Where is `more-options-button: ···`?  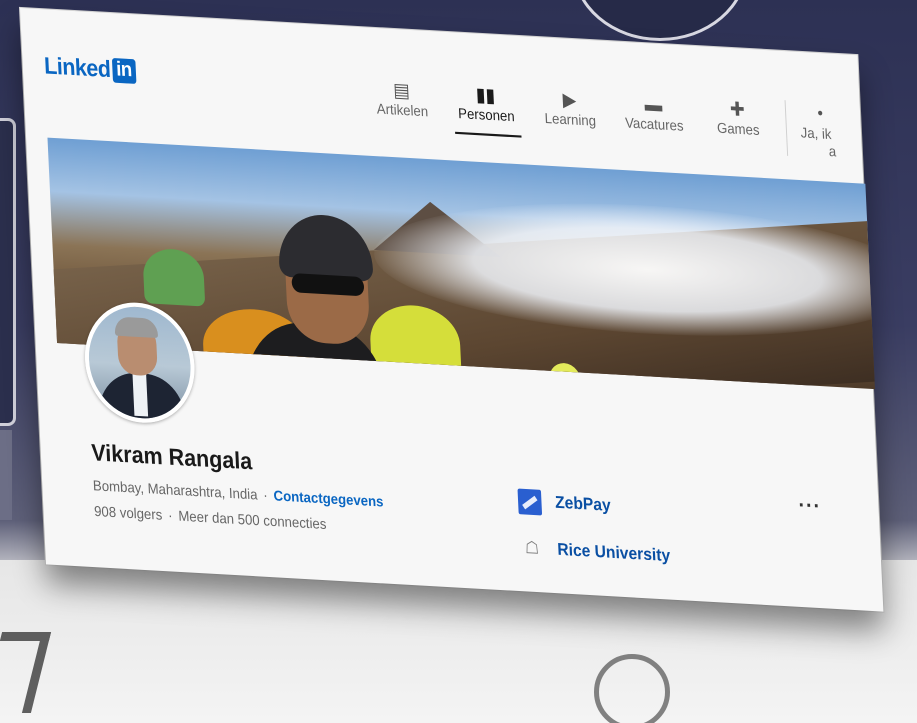
more-options-button: ··· is located at coordinates (810, 507).